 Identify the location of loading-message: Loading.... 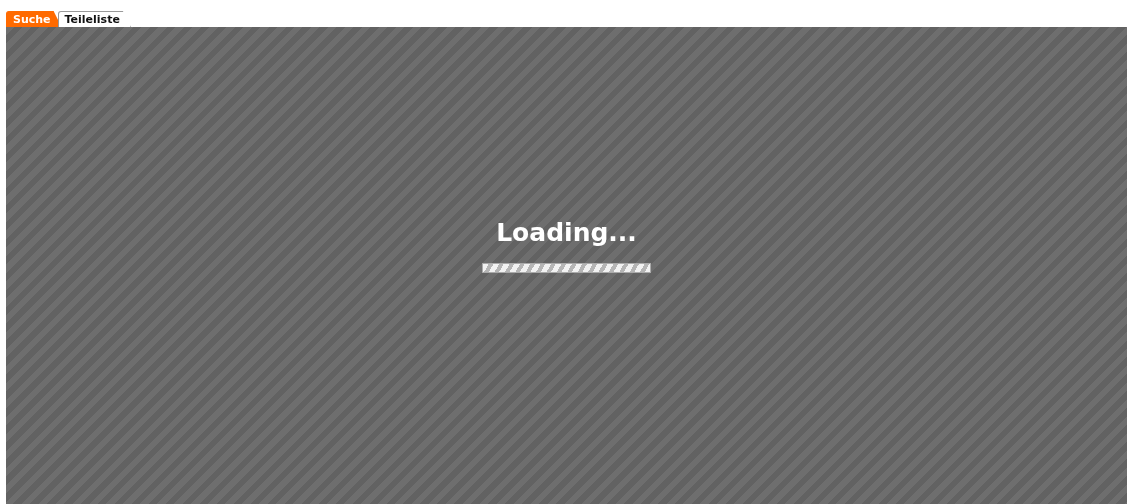
(566, 232).